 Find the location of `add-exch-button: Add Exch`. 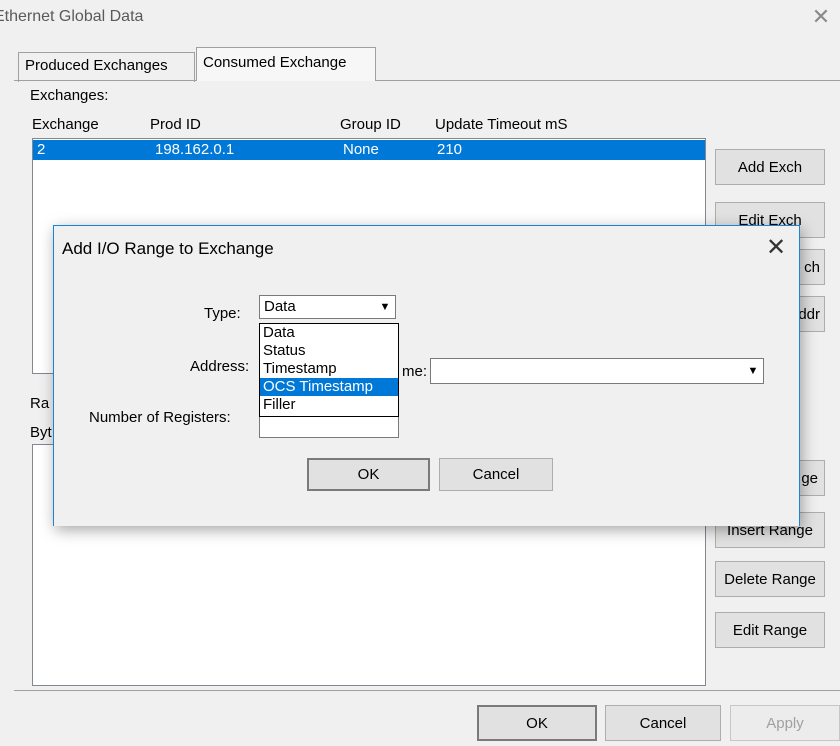

add-exch-button: Add Exch is located at coordinates (770, 167).